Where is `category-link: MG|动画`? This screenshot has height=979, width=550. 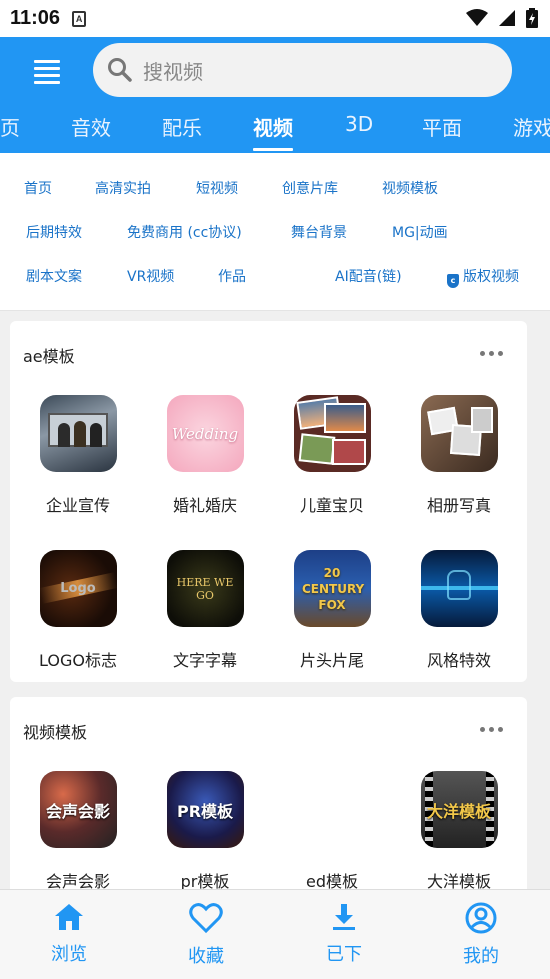
category-link: MG|动画 is located at coordinates (420, 232).